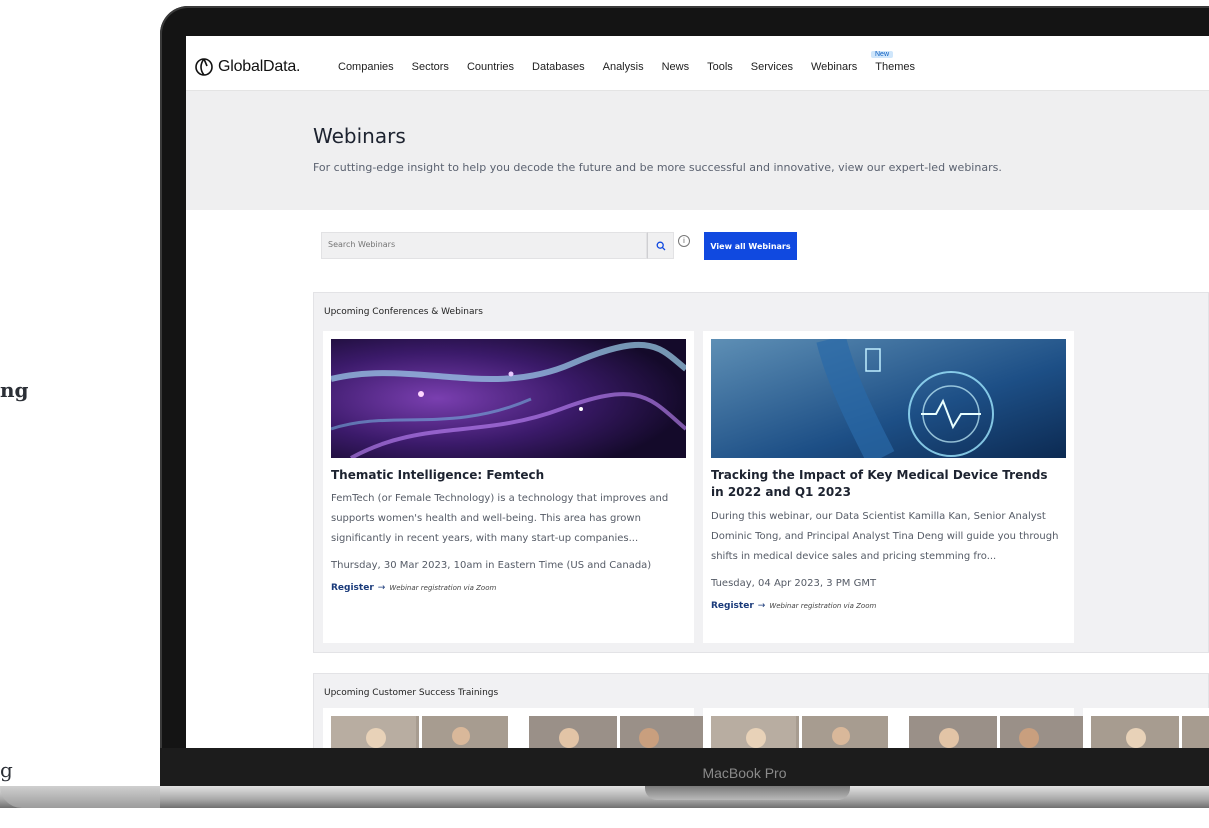  Describe the element at coordinates (744, 773) in the screenshot. I see `device-label: MacBook Pro` at that location.